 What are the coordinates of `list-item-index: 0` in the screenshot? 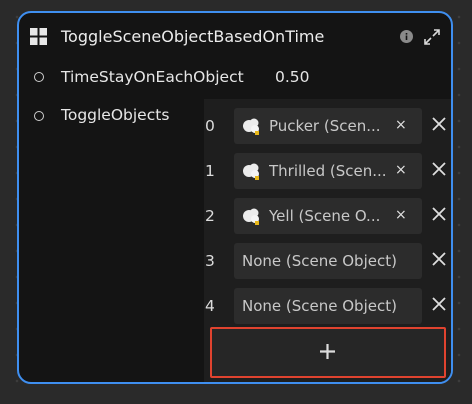 It's located at (210, 126).